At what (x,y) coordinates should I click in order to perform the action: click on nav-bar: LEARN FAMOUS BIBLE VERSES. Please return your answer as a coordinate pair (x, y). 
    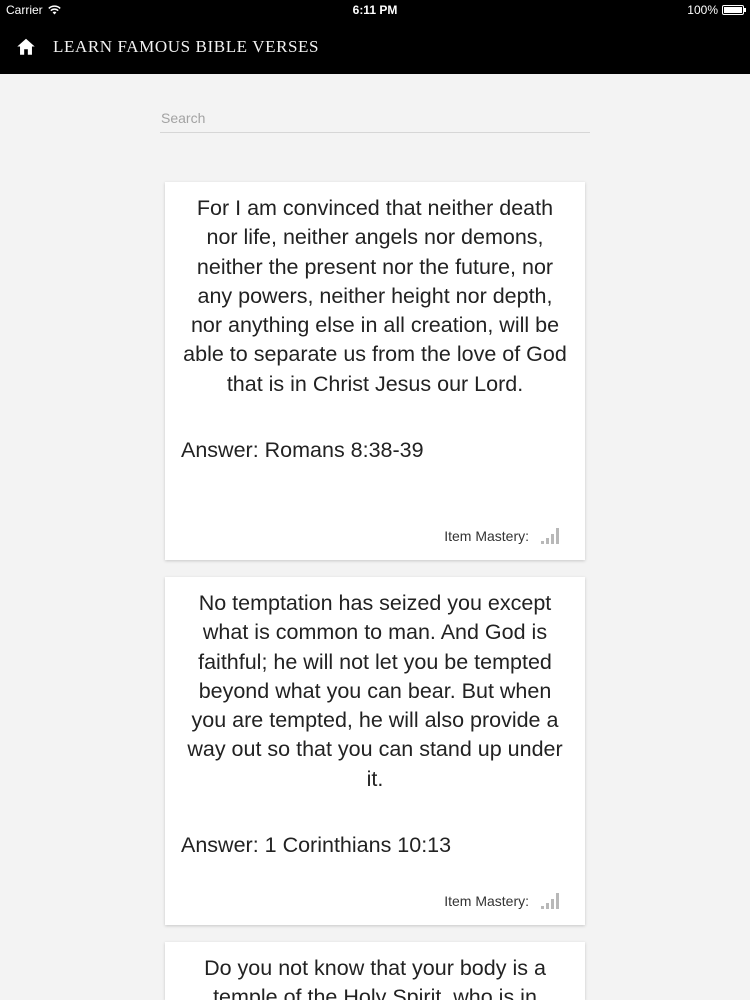
    Looking at the image, I should click on (375, 47).